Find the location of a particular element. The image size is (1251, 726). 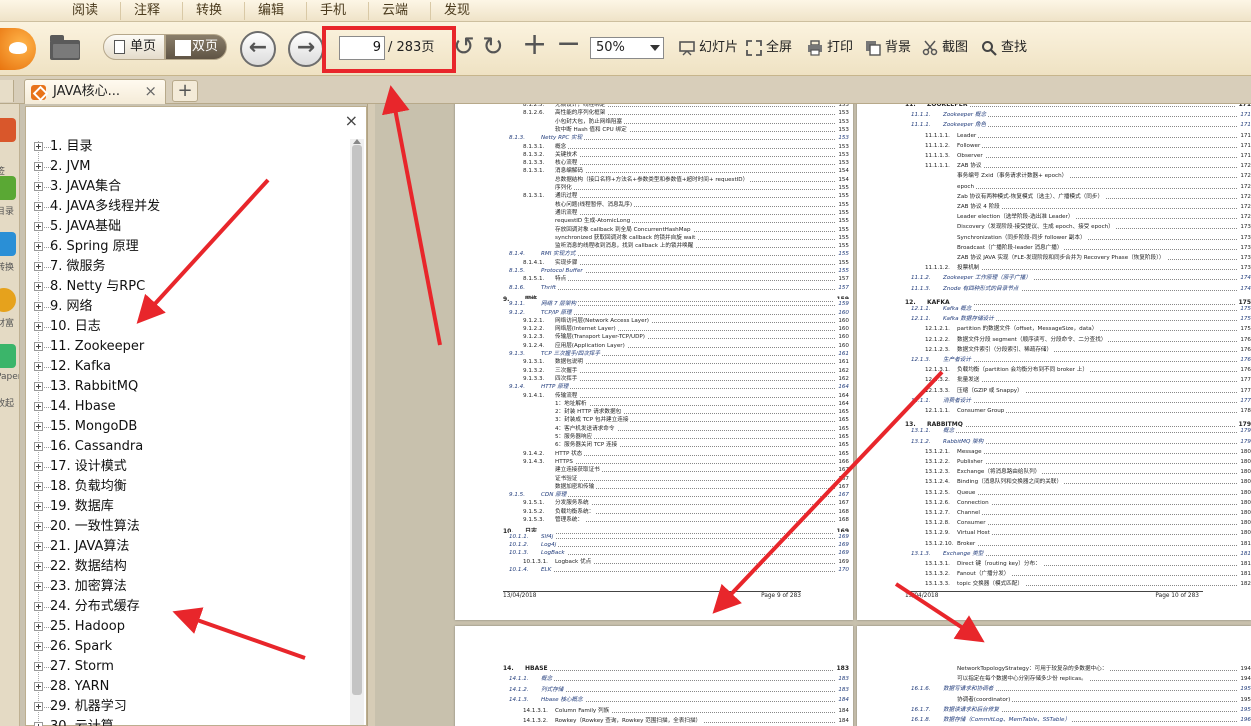

toc-line: 11.1.1.1. Leader 171 is located at coordinates (1088, 135).